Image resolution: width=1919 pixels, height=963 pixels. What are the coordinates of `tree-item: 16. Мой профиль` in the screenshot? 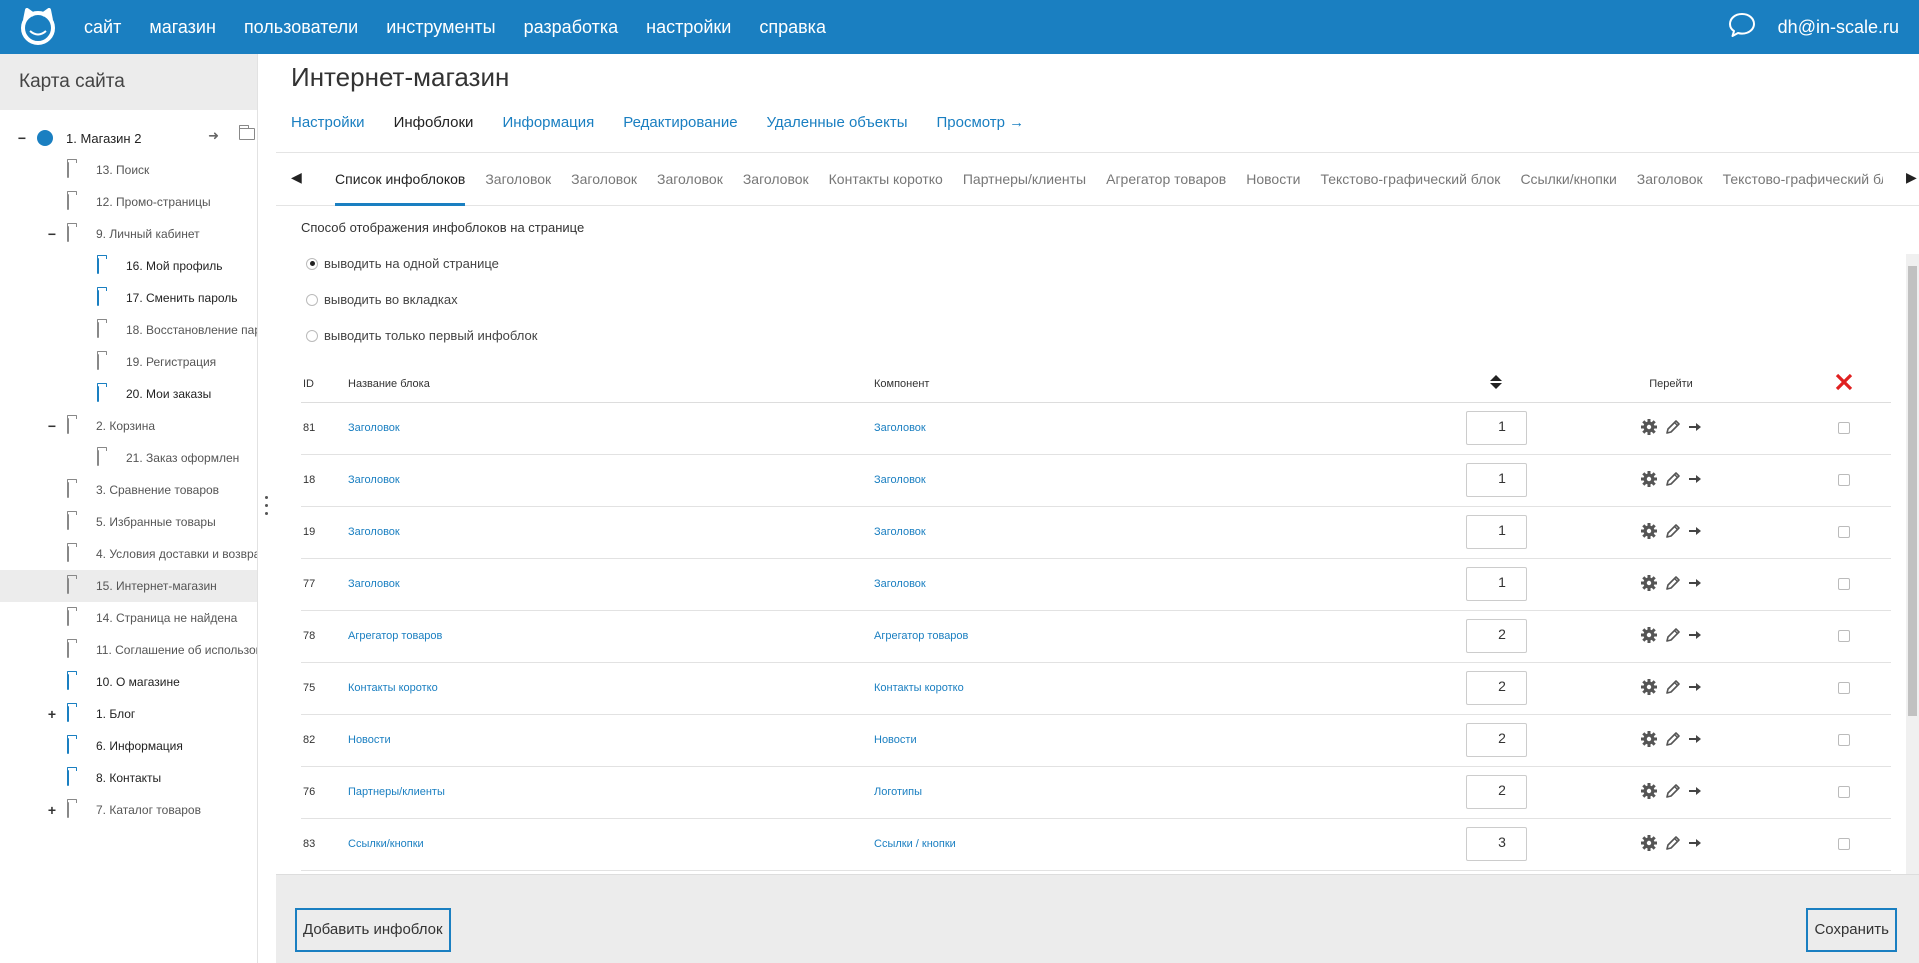 It's located at (128, 266).